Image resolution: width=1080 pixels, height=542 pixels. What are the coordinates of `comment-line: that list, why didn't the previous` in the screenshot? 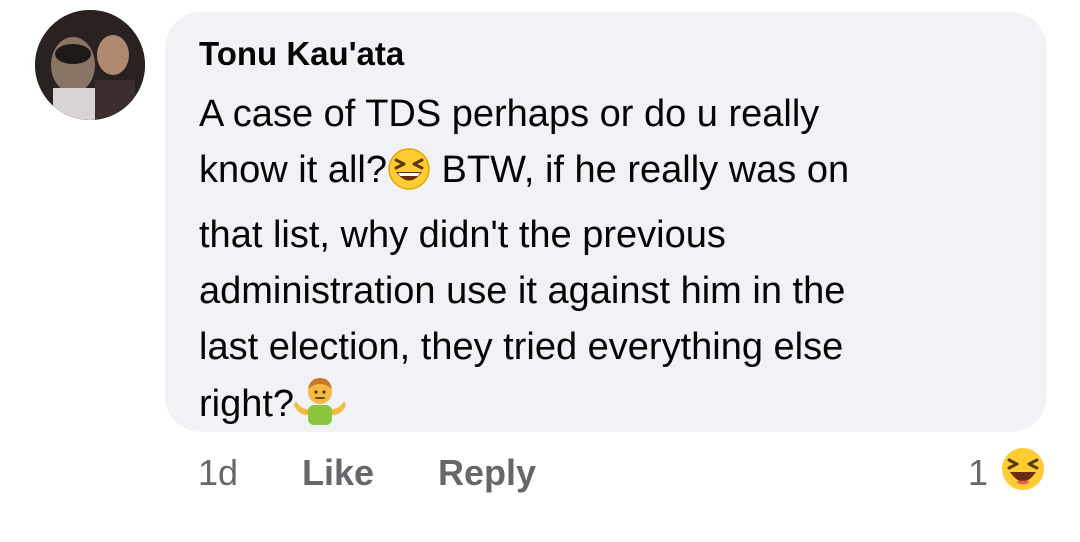 It's located at (462, 235).